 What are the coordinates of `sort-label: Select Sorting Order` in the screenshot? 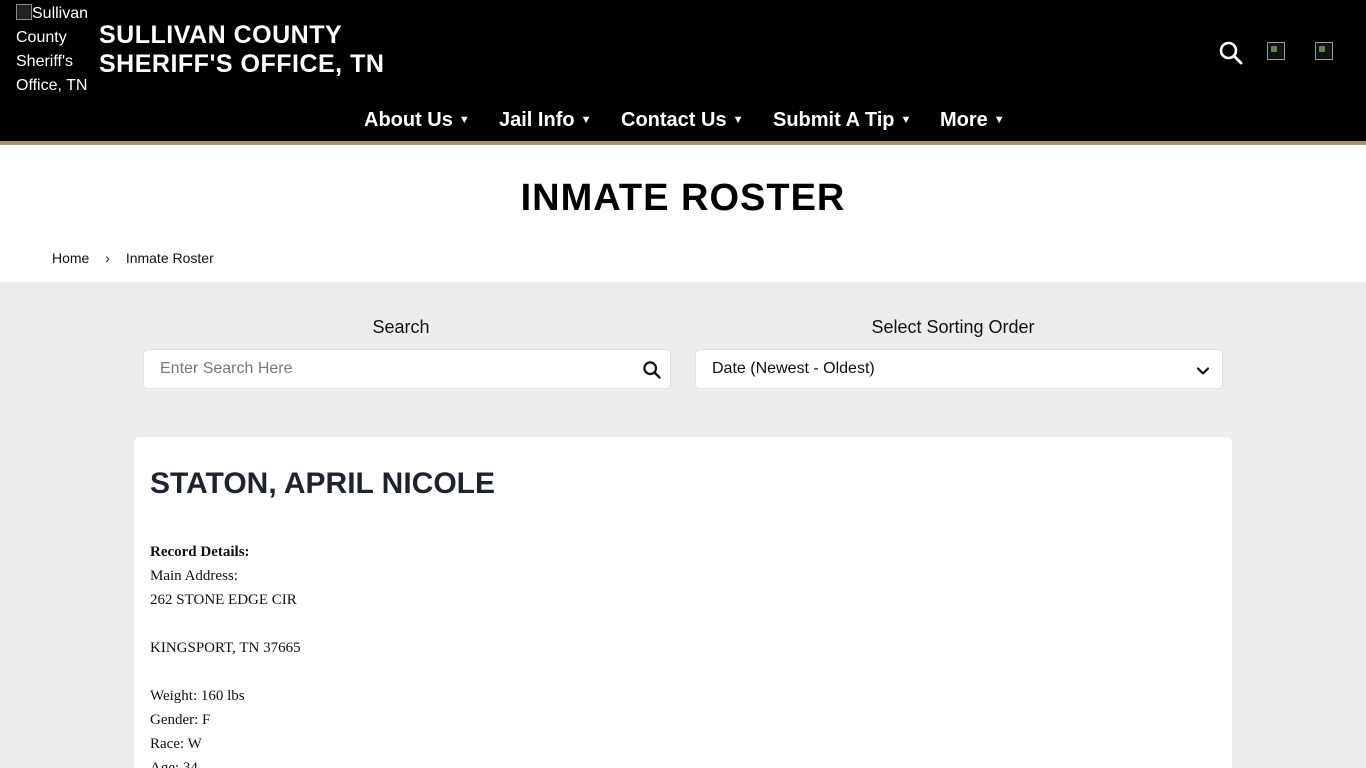 It's located at (953, 327).